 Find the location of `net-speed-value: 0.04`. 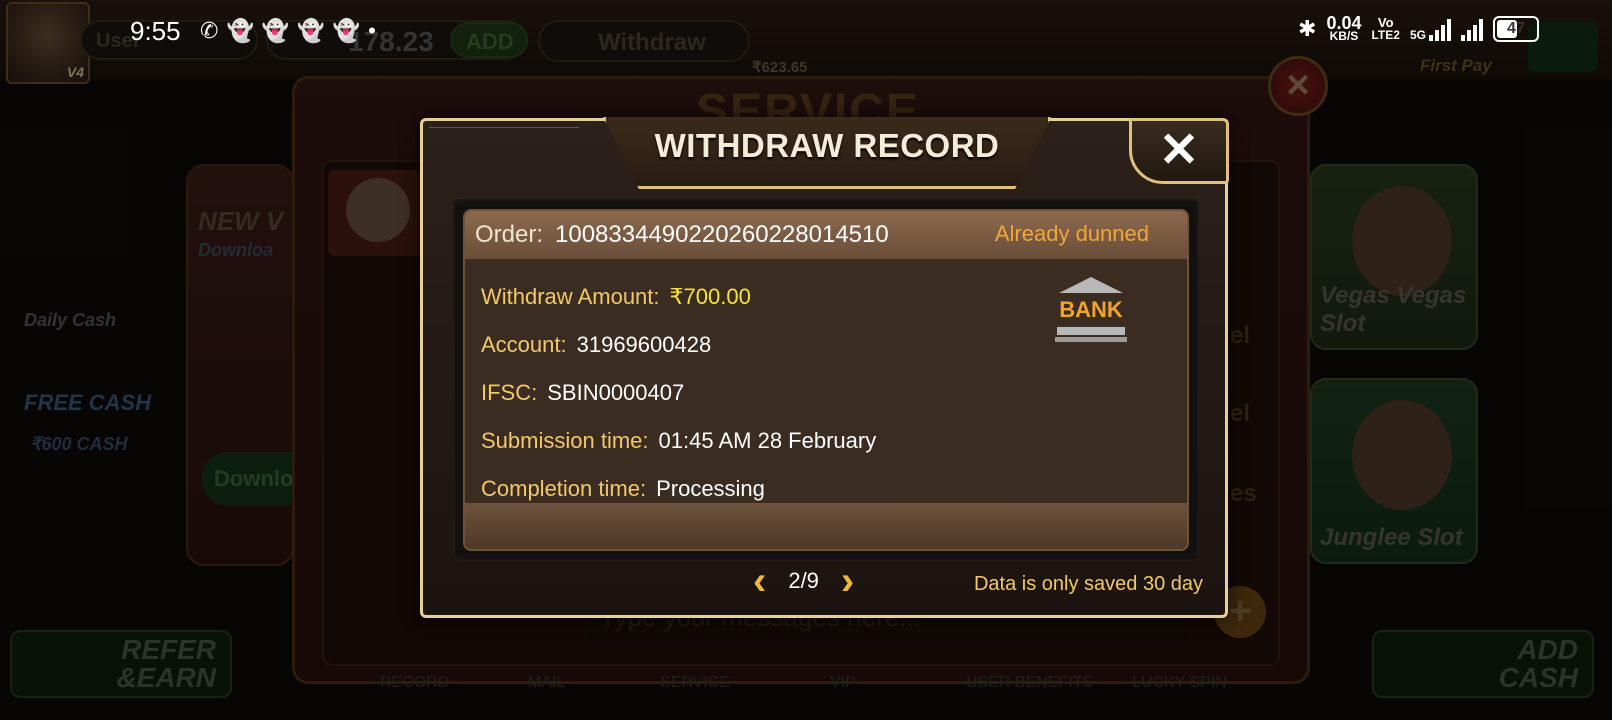

net-speed-value: 0.04 is located at coordinates (1344, 23).